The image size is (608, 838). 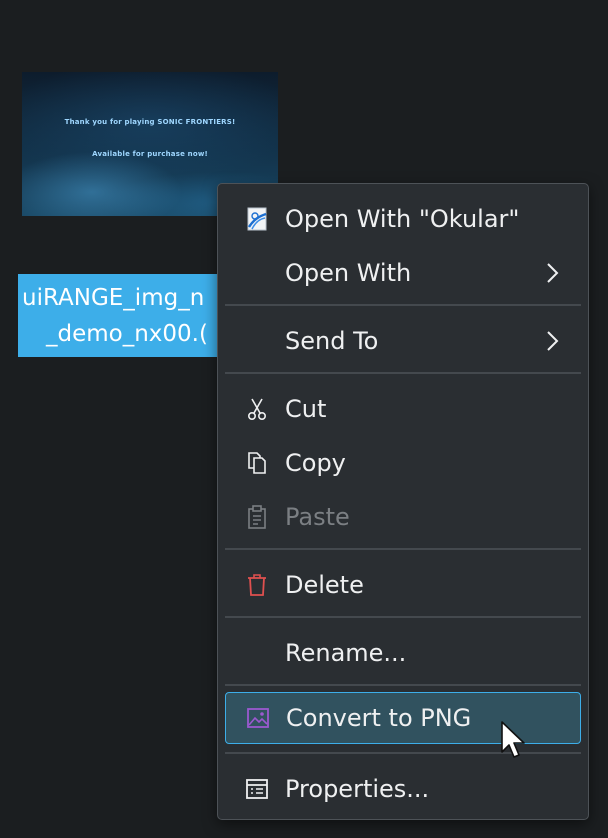 I want to click on file-name-line-1: uiRANGE_img_n, so click(x=113, y=298).